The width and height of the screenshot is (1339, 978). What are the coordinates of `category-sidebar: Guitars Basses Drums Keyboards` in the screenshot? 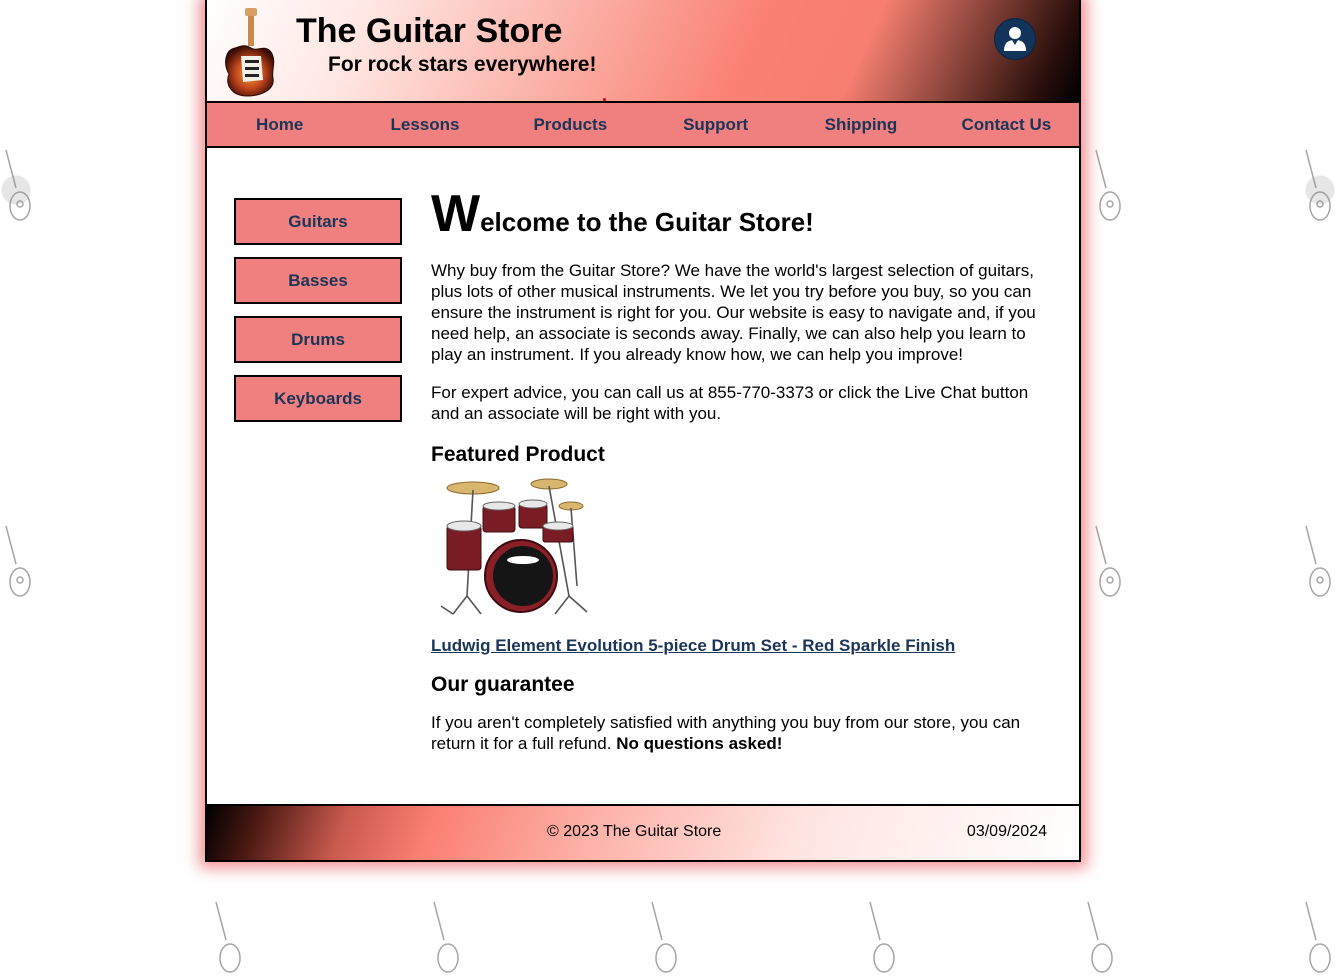 It's located at (318, 316).